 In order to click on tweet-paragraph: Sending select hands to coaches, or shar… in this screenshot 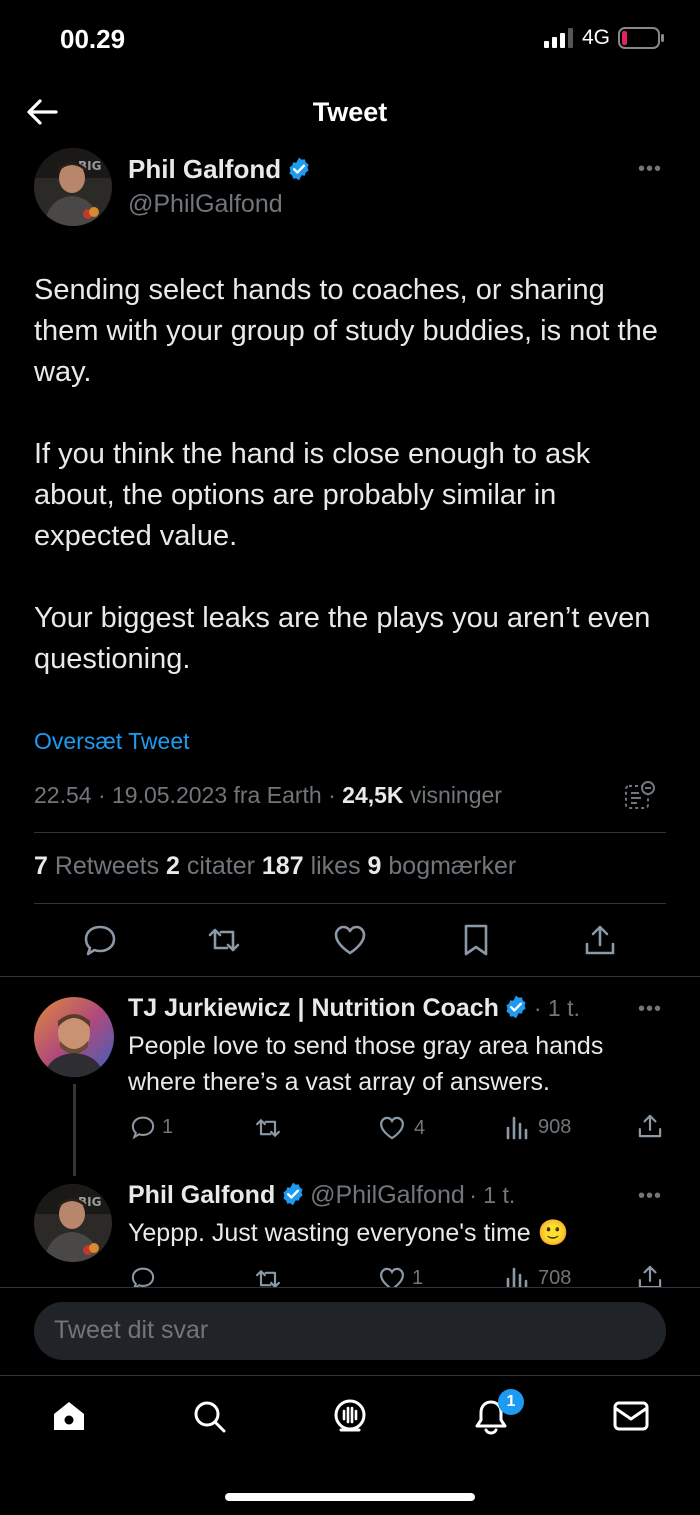, I will do `click(346, 331)`.